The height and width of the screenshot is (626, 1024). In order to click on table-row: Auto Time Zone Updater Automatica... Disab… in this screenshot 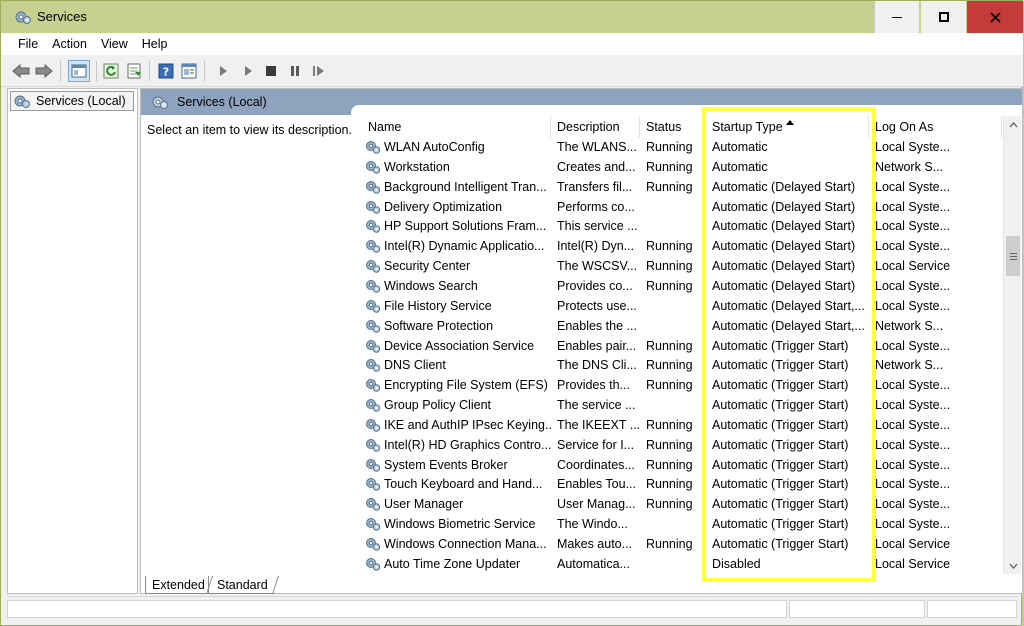, I will do `click(682, 564)`.